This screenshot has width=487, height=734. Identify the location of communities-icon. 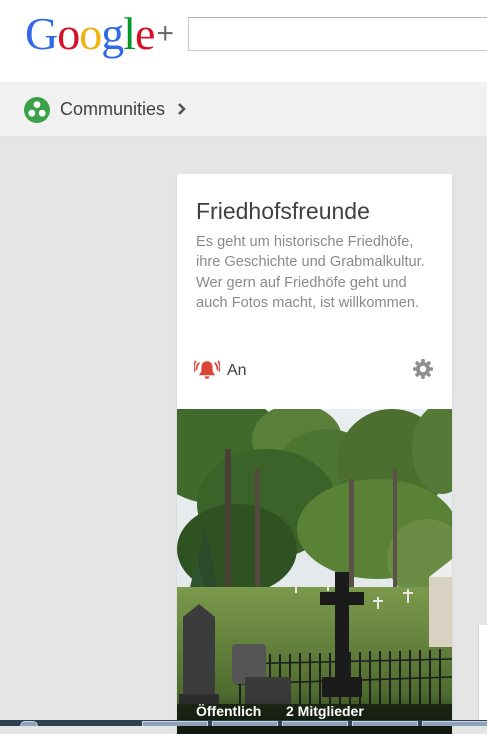
(37, 110).